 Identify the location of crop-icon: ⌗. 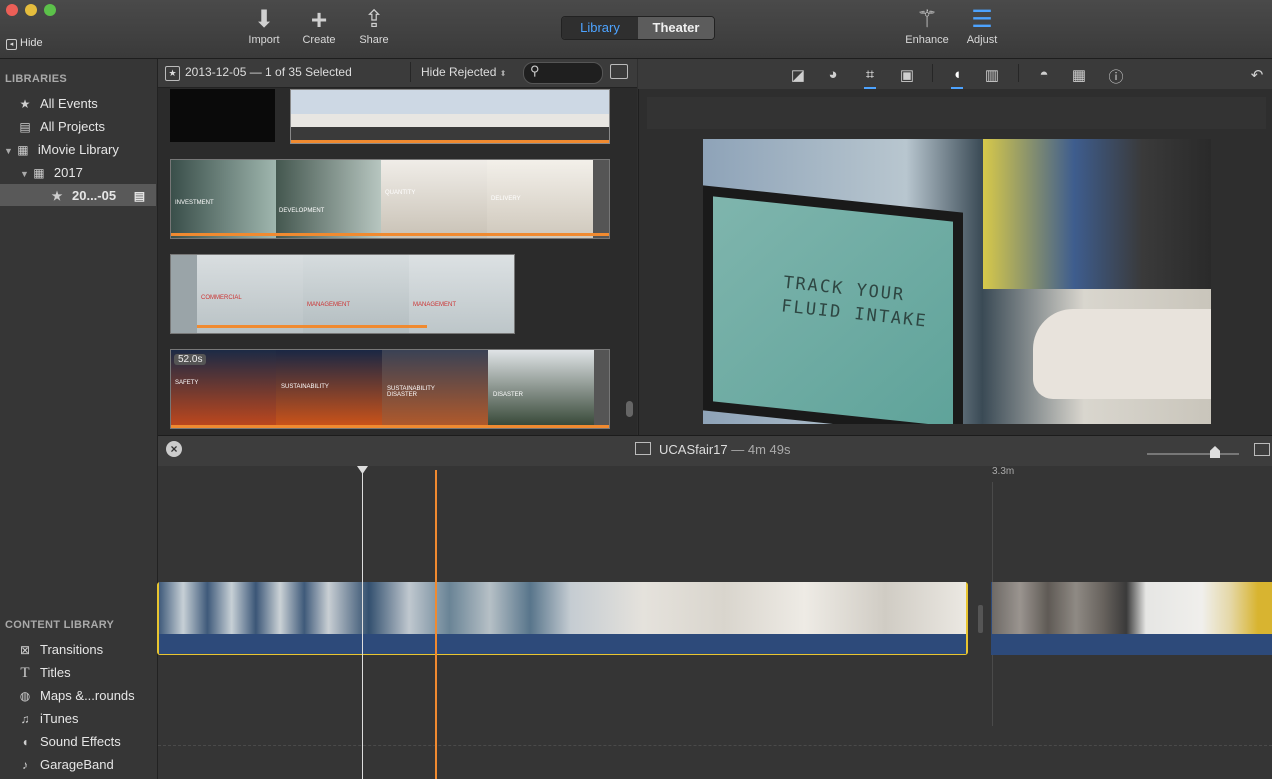
(870, 74).